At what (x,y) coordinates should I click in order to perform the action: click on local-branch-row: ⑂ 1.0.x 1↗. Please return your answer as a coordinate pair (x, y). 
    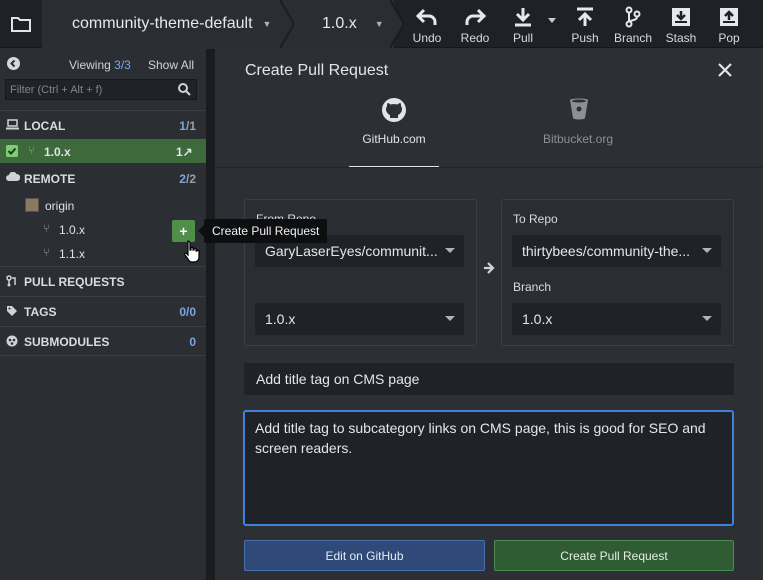
    Looking at the image, I should click on (103, 151).